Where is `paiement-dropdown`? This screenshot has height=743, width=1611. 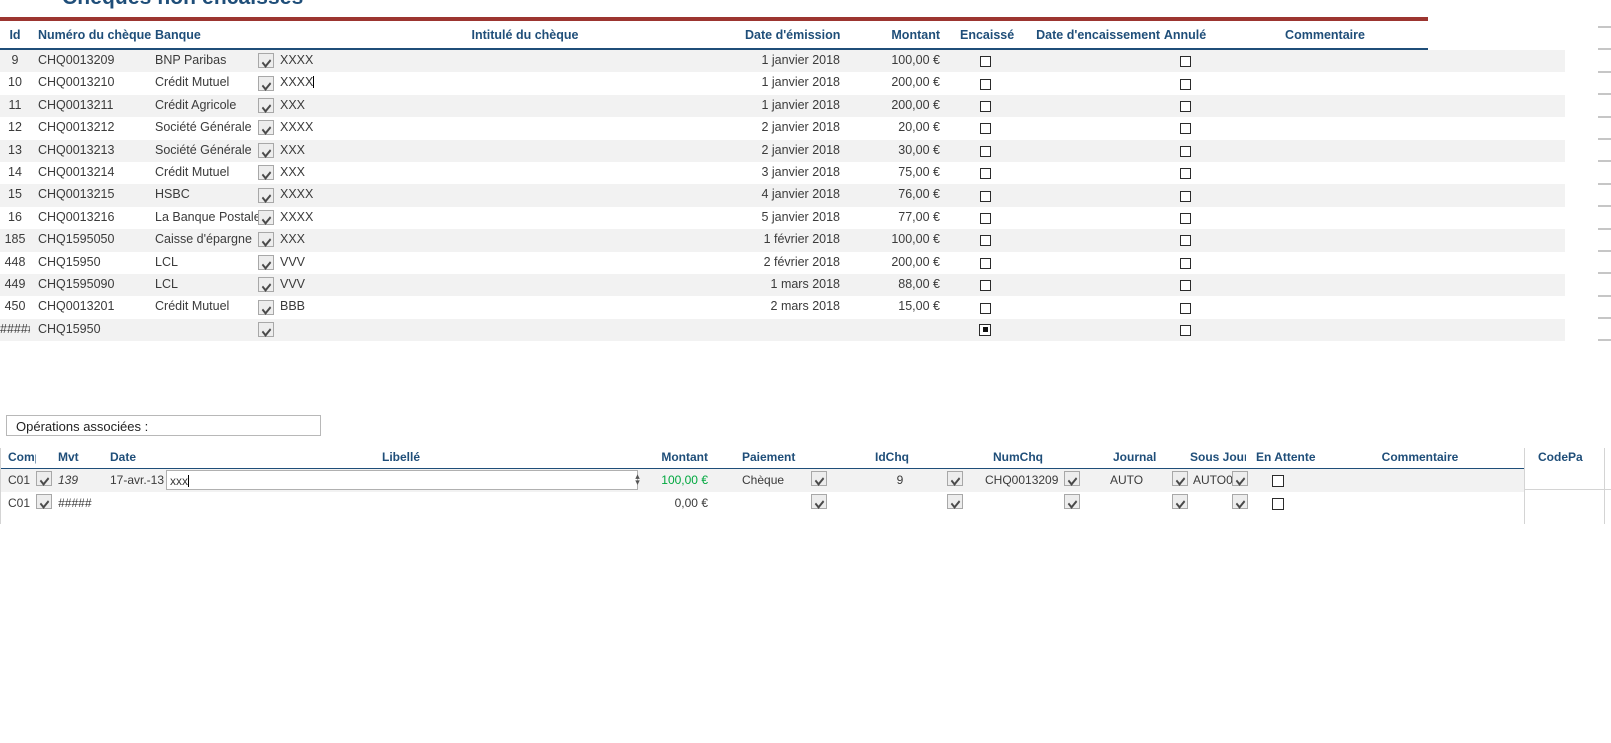
paiement-dropdown is located at coordinates (820, 502).